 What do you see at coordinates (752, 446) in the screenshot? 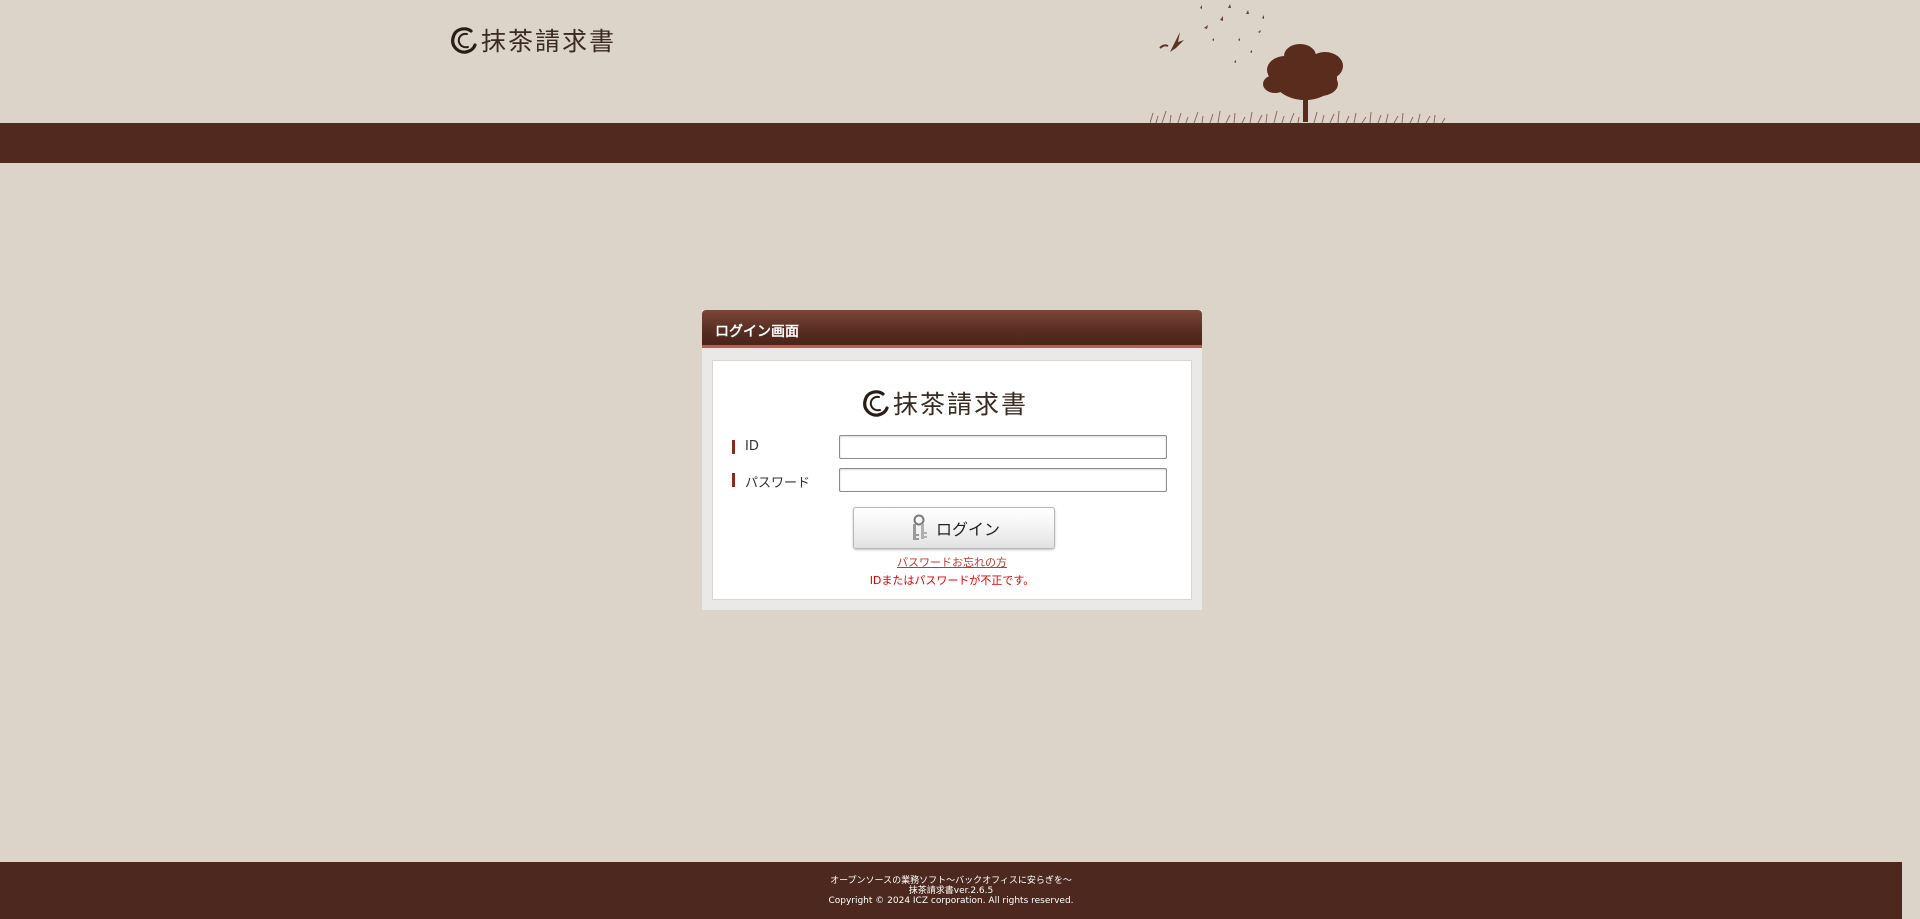
I see `id-label: ID` at bounding box center [752, 446].